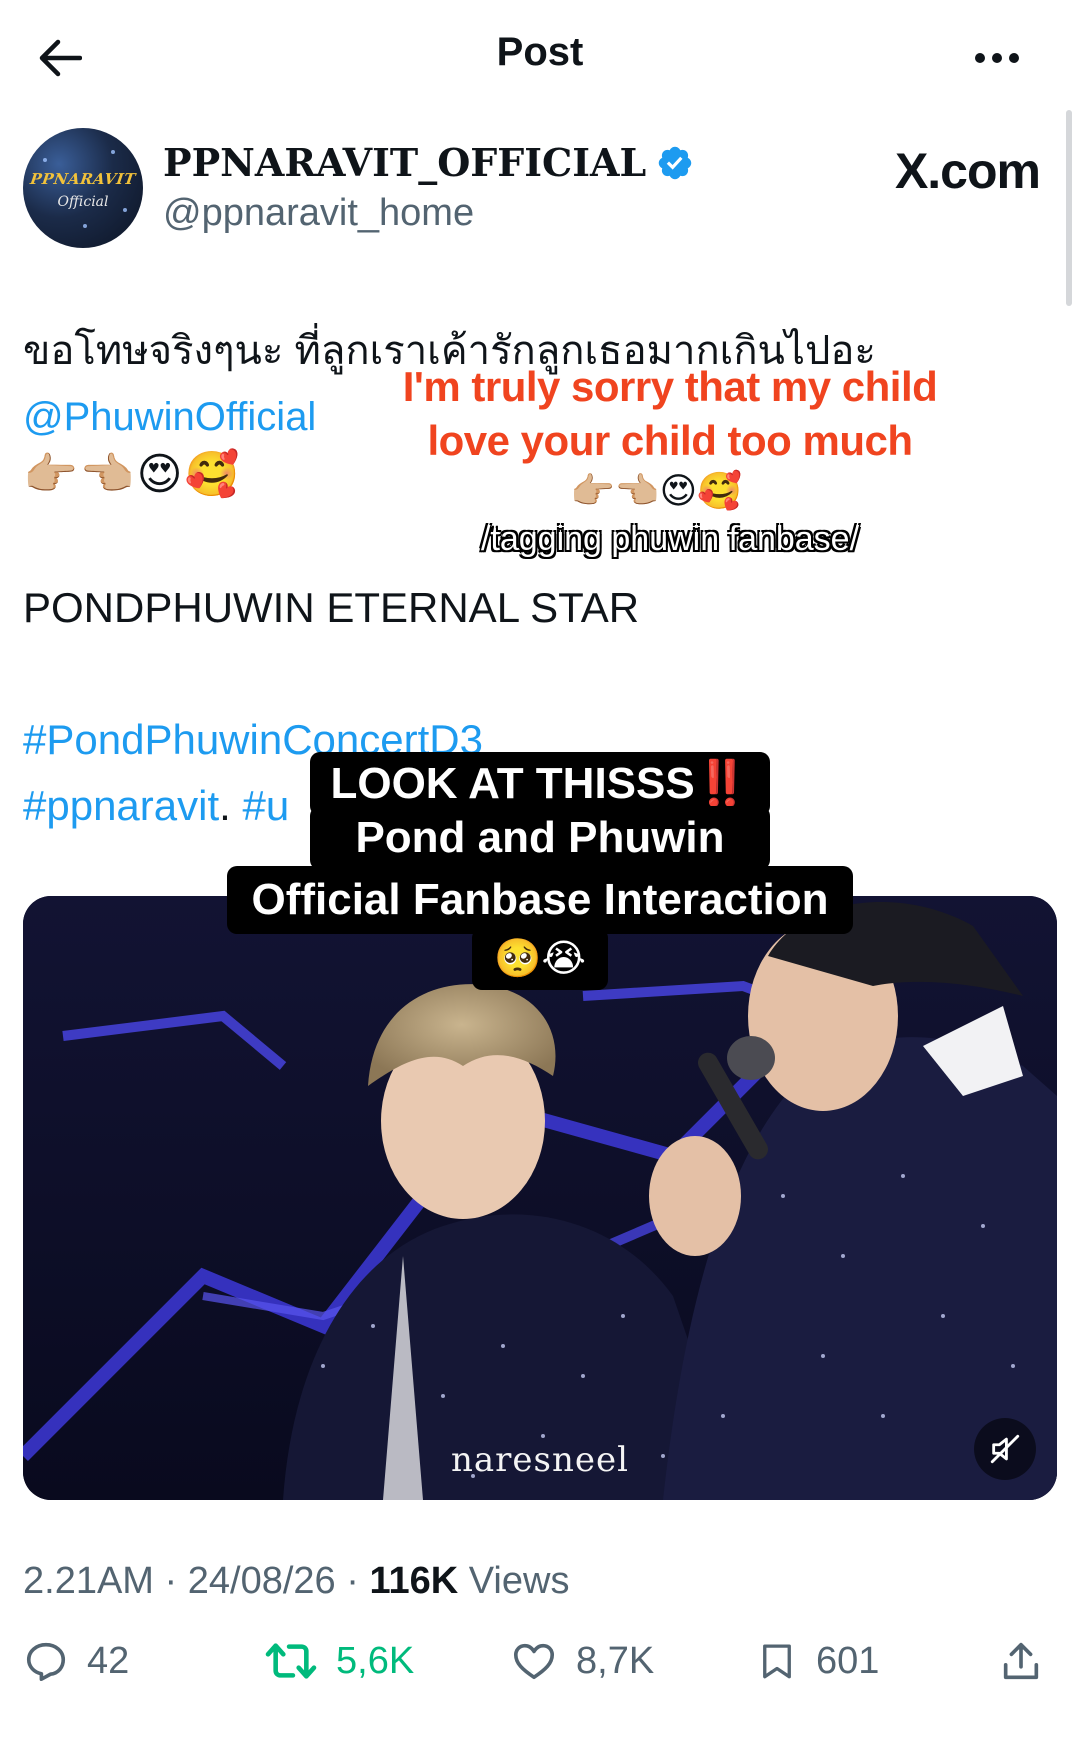 This screenshot has height=1742, width=1080. I want to click on share-button, so click(1021, 1661).